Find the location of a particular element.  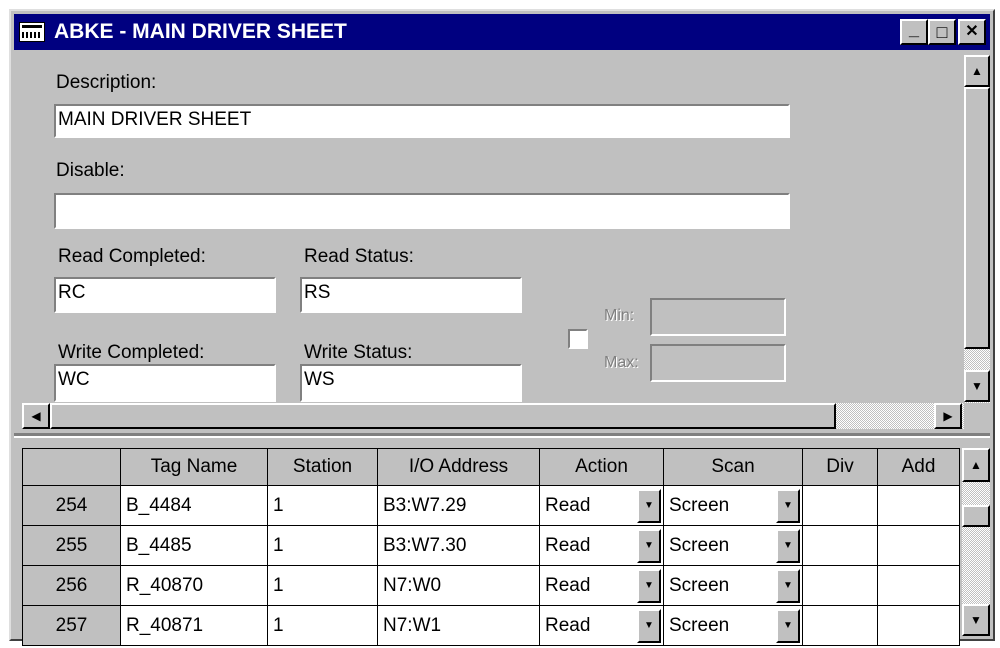

grid-vertical-thumb is located at coordinates (976, 516).